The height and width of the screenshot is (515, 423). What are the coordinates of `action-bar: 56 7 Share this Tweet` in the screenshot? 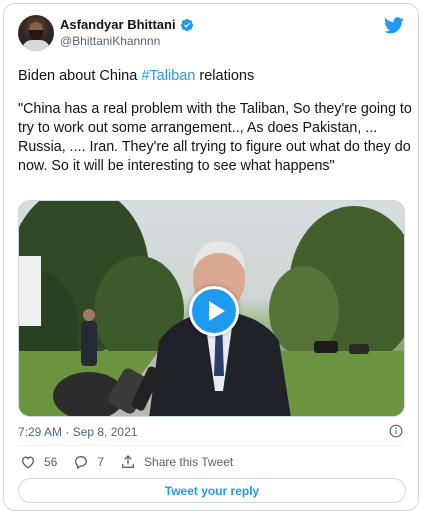 It's located at (134, 462).